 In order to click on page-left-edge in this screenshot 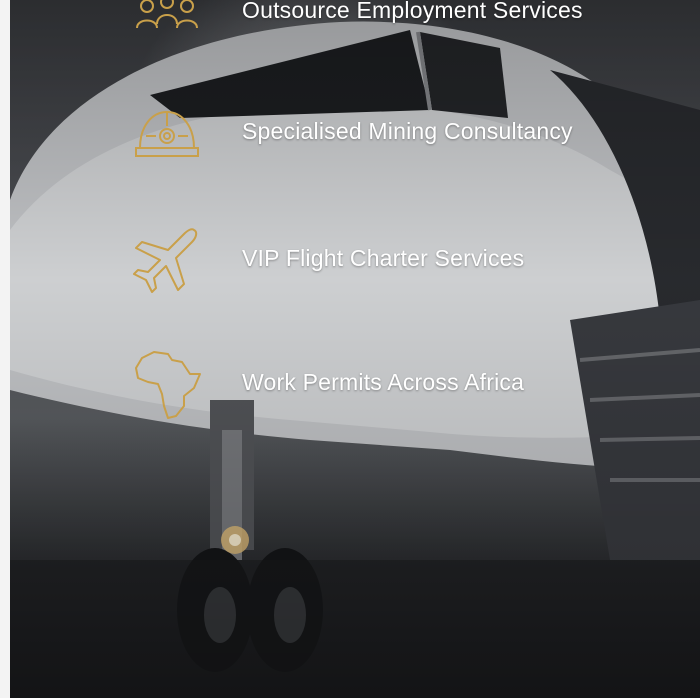, I will do `click(5, 349)`.